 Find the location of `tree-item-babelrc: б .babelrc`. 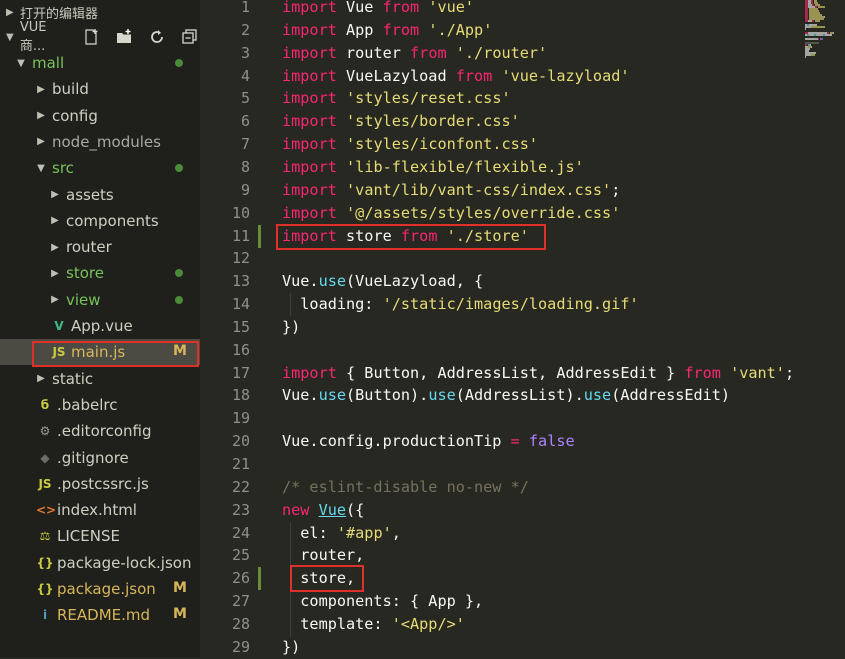

tree-item-babelrc: б .babelrc is located at coordinates (100, 405).